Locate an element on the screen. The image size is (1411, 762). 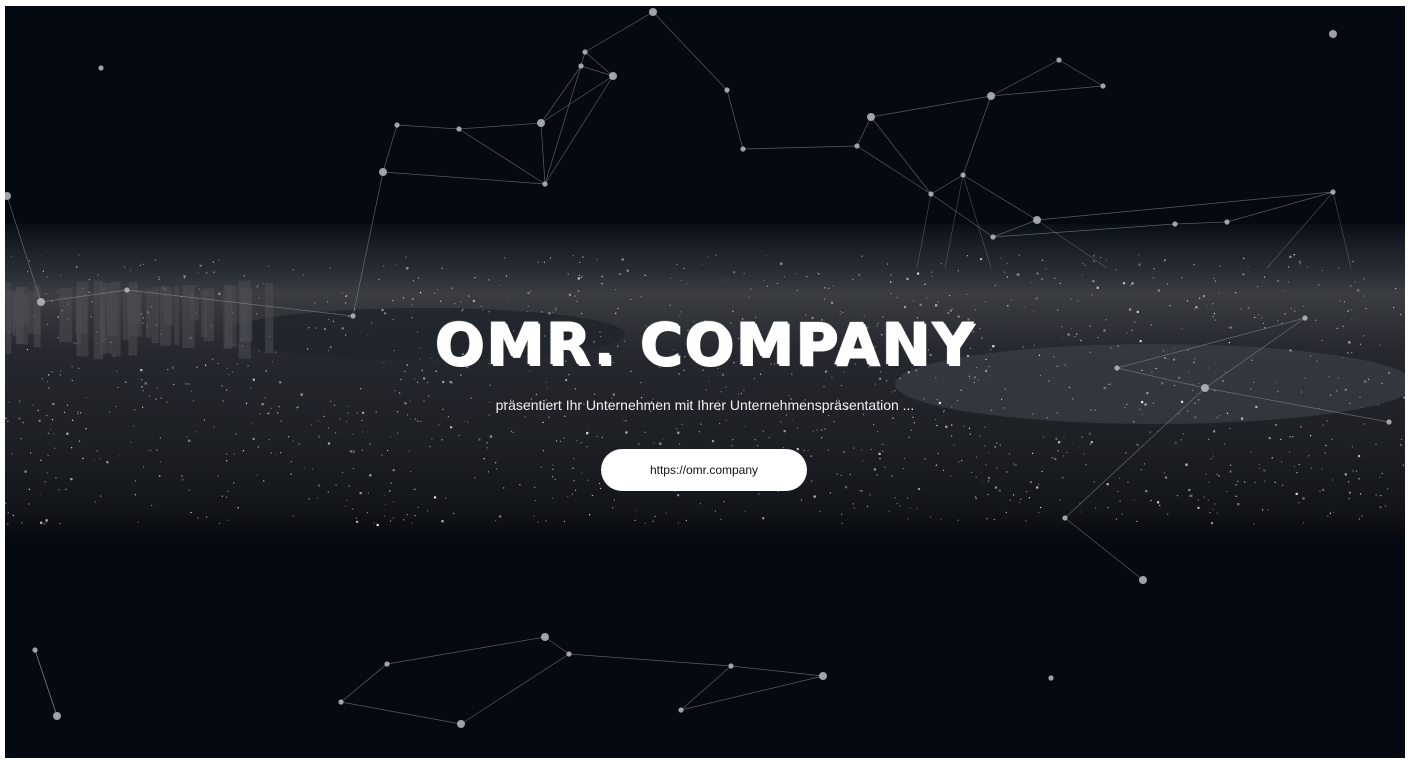
hero-title: OMR. COMPANY is located at coordinates (705, 344).